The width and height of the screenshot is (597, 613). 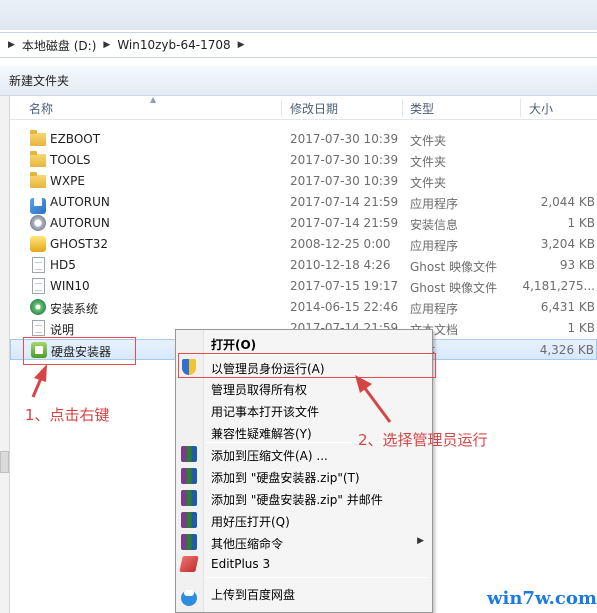 What do you see at coordinates (423, 440) in the screenshot?
I see `annotation-step2: 2、选择管理员运行` at bounding box center [423, 440].